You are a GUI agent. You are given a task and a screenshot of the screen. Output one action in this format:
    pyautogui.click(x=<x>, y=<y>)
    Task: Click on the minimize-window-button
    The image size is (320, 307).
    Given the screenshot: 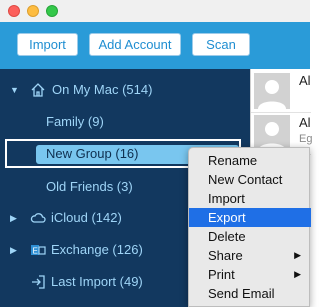 What is the action you would take?
    pyautogui.click(x=33, y=11)
    